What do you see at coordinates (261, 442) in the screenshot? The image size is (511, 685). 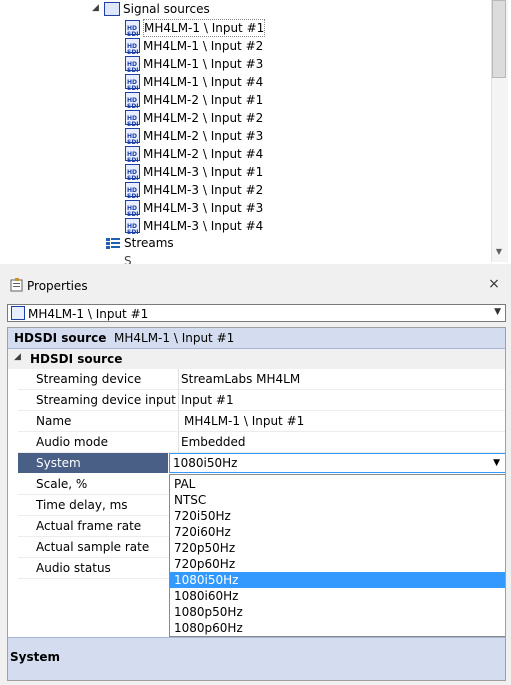 I see `property-row: Audio mode Embedded` at bounding box center [261, 442].